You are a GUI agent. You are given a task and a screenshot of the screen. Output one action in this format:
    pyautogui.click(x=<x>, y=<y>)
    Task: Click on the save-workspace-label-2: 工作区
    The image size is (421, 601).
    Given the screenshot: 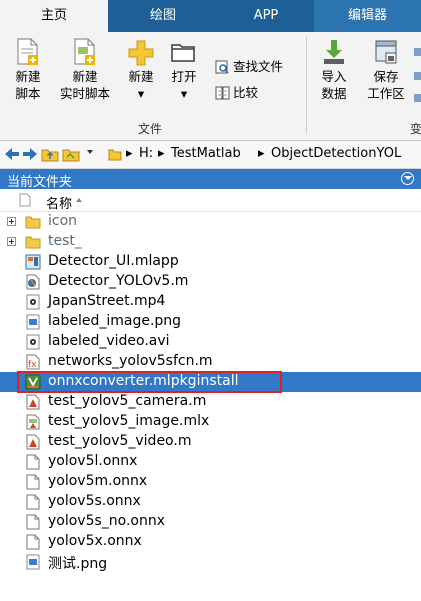 What is the action you would take?
    pyautogui.click(x=386, y=93)
    